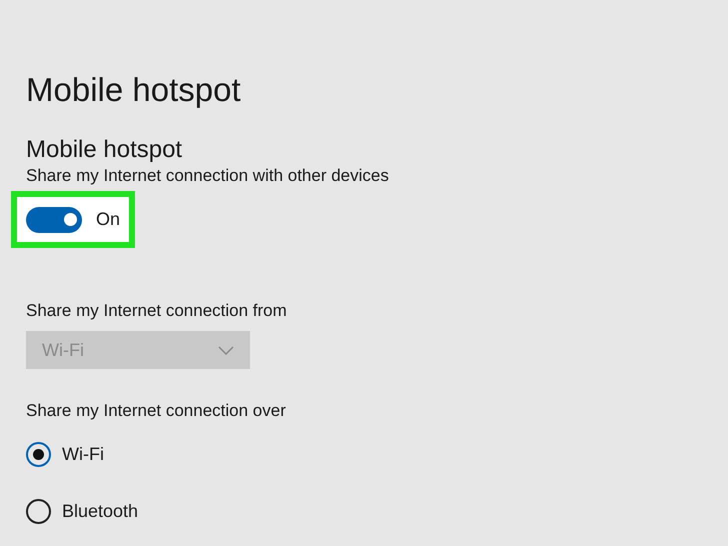 This screenshot has height=546, width=728. What do you see at coordinates (207, 176) in the screenshot?
I see `description: Share my Internet connection with other devices` at bounding box center [207, 176].